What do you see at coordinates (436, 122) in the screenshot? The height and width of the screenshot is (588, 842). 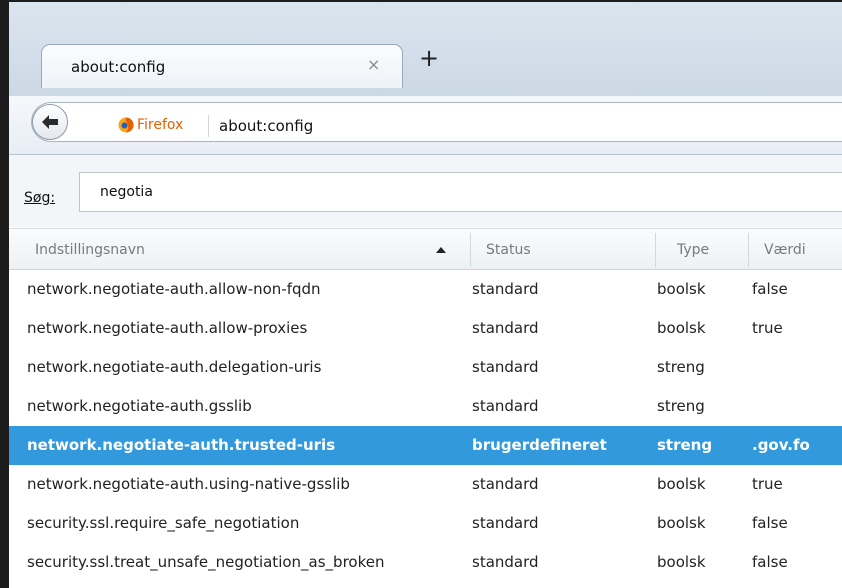 I see `url-bar: Firefox about:config` at bounding box center [436, 122].